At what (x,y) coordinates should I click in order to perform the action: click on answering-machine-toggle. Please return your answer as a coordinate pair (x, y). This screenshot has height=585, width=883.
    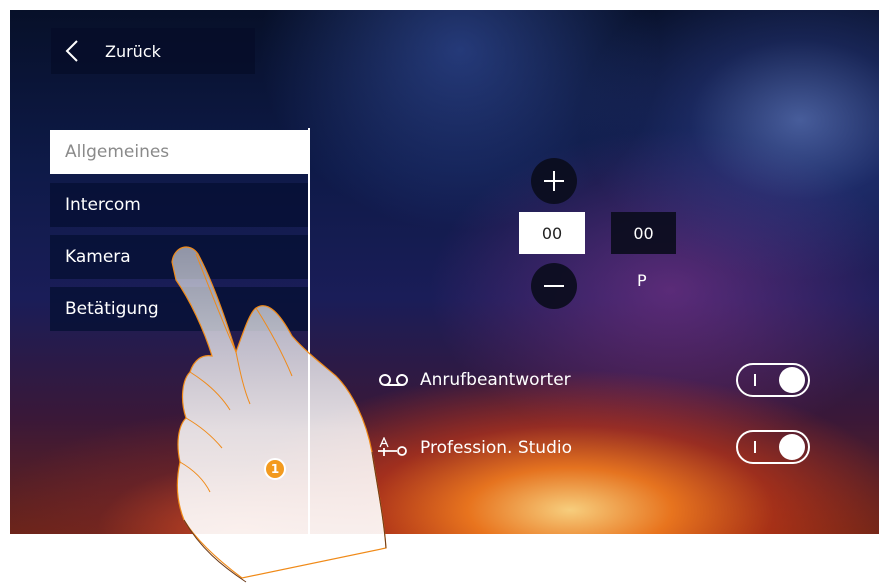
    Looking at the image, I should click on (773, 380).